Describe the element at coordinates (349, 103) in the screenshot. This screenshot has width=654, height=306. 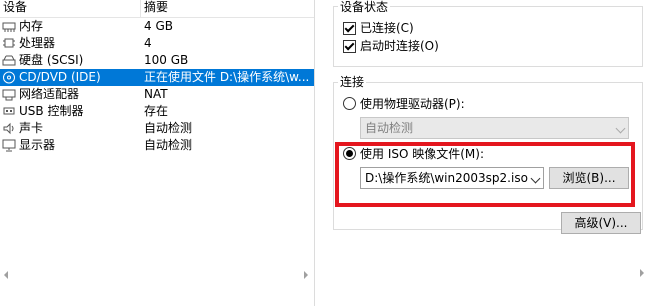
I see `physical-drive-radio` at that location.